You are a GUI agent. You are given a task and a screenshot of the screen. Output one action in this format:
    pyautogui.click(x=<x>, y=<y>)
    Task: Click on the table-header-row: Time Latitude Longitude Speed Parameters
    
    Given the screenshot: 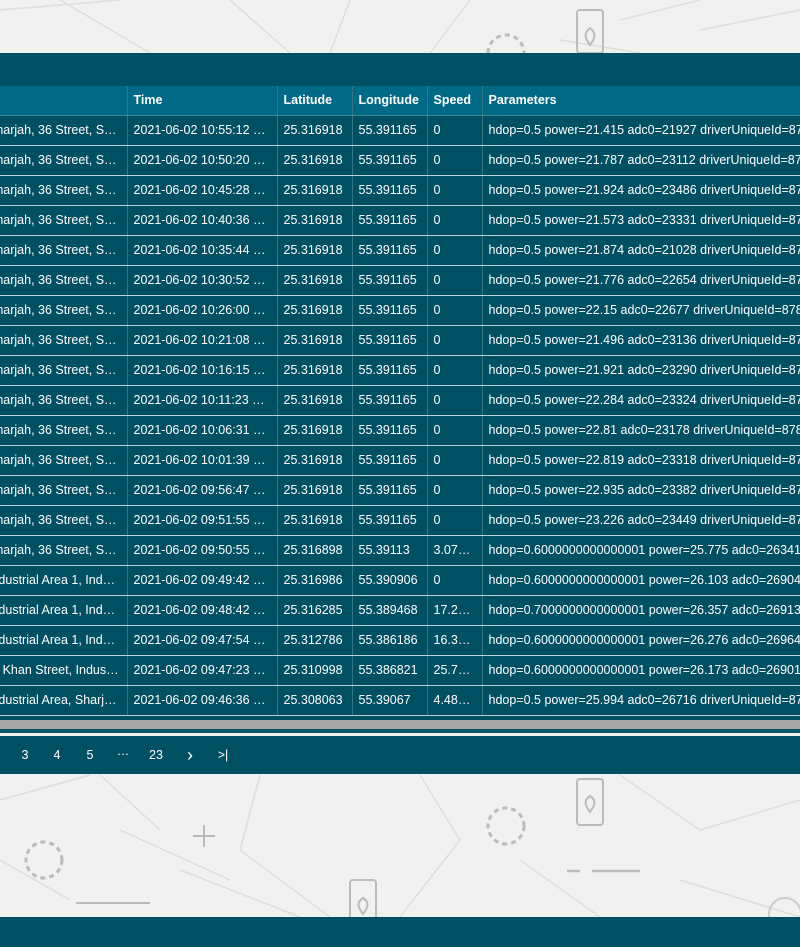 What is the action you would take?
    pyautogui.click(x=400, y=101)
    